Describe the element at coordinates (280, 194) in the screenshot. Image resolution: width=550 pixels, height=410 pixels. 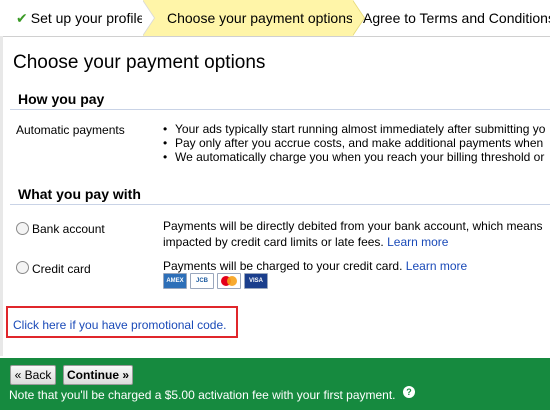
I see `section-header-what-you-pay-with: What you pay with` at that location.